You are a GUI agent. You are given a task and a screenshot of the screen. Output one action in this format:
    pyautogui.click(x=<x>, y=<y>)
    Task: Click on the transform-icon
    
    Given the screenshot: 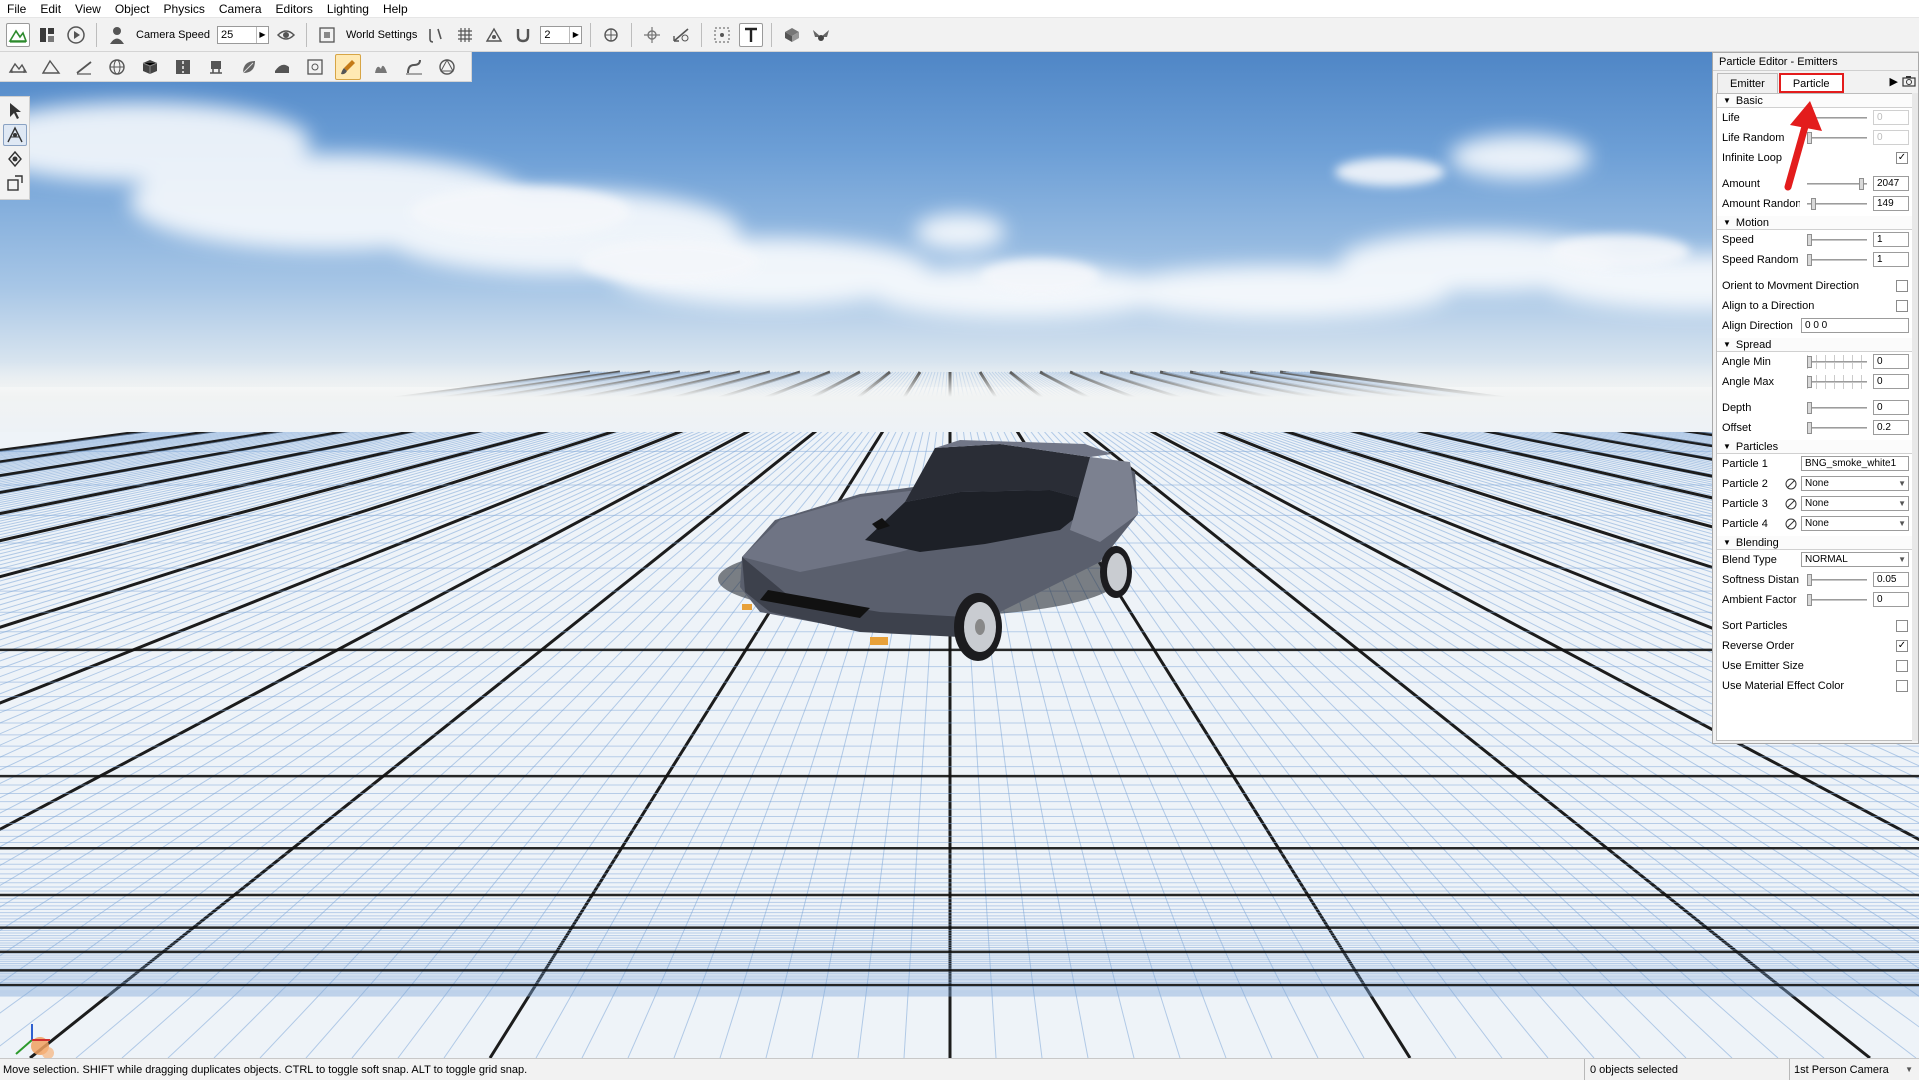 What is the action you would take?
    pyautogui.click(x=652, y=35)
    